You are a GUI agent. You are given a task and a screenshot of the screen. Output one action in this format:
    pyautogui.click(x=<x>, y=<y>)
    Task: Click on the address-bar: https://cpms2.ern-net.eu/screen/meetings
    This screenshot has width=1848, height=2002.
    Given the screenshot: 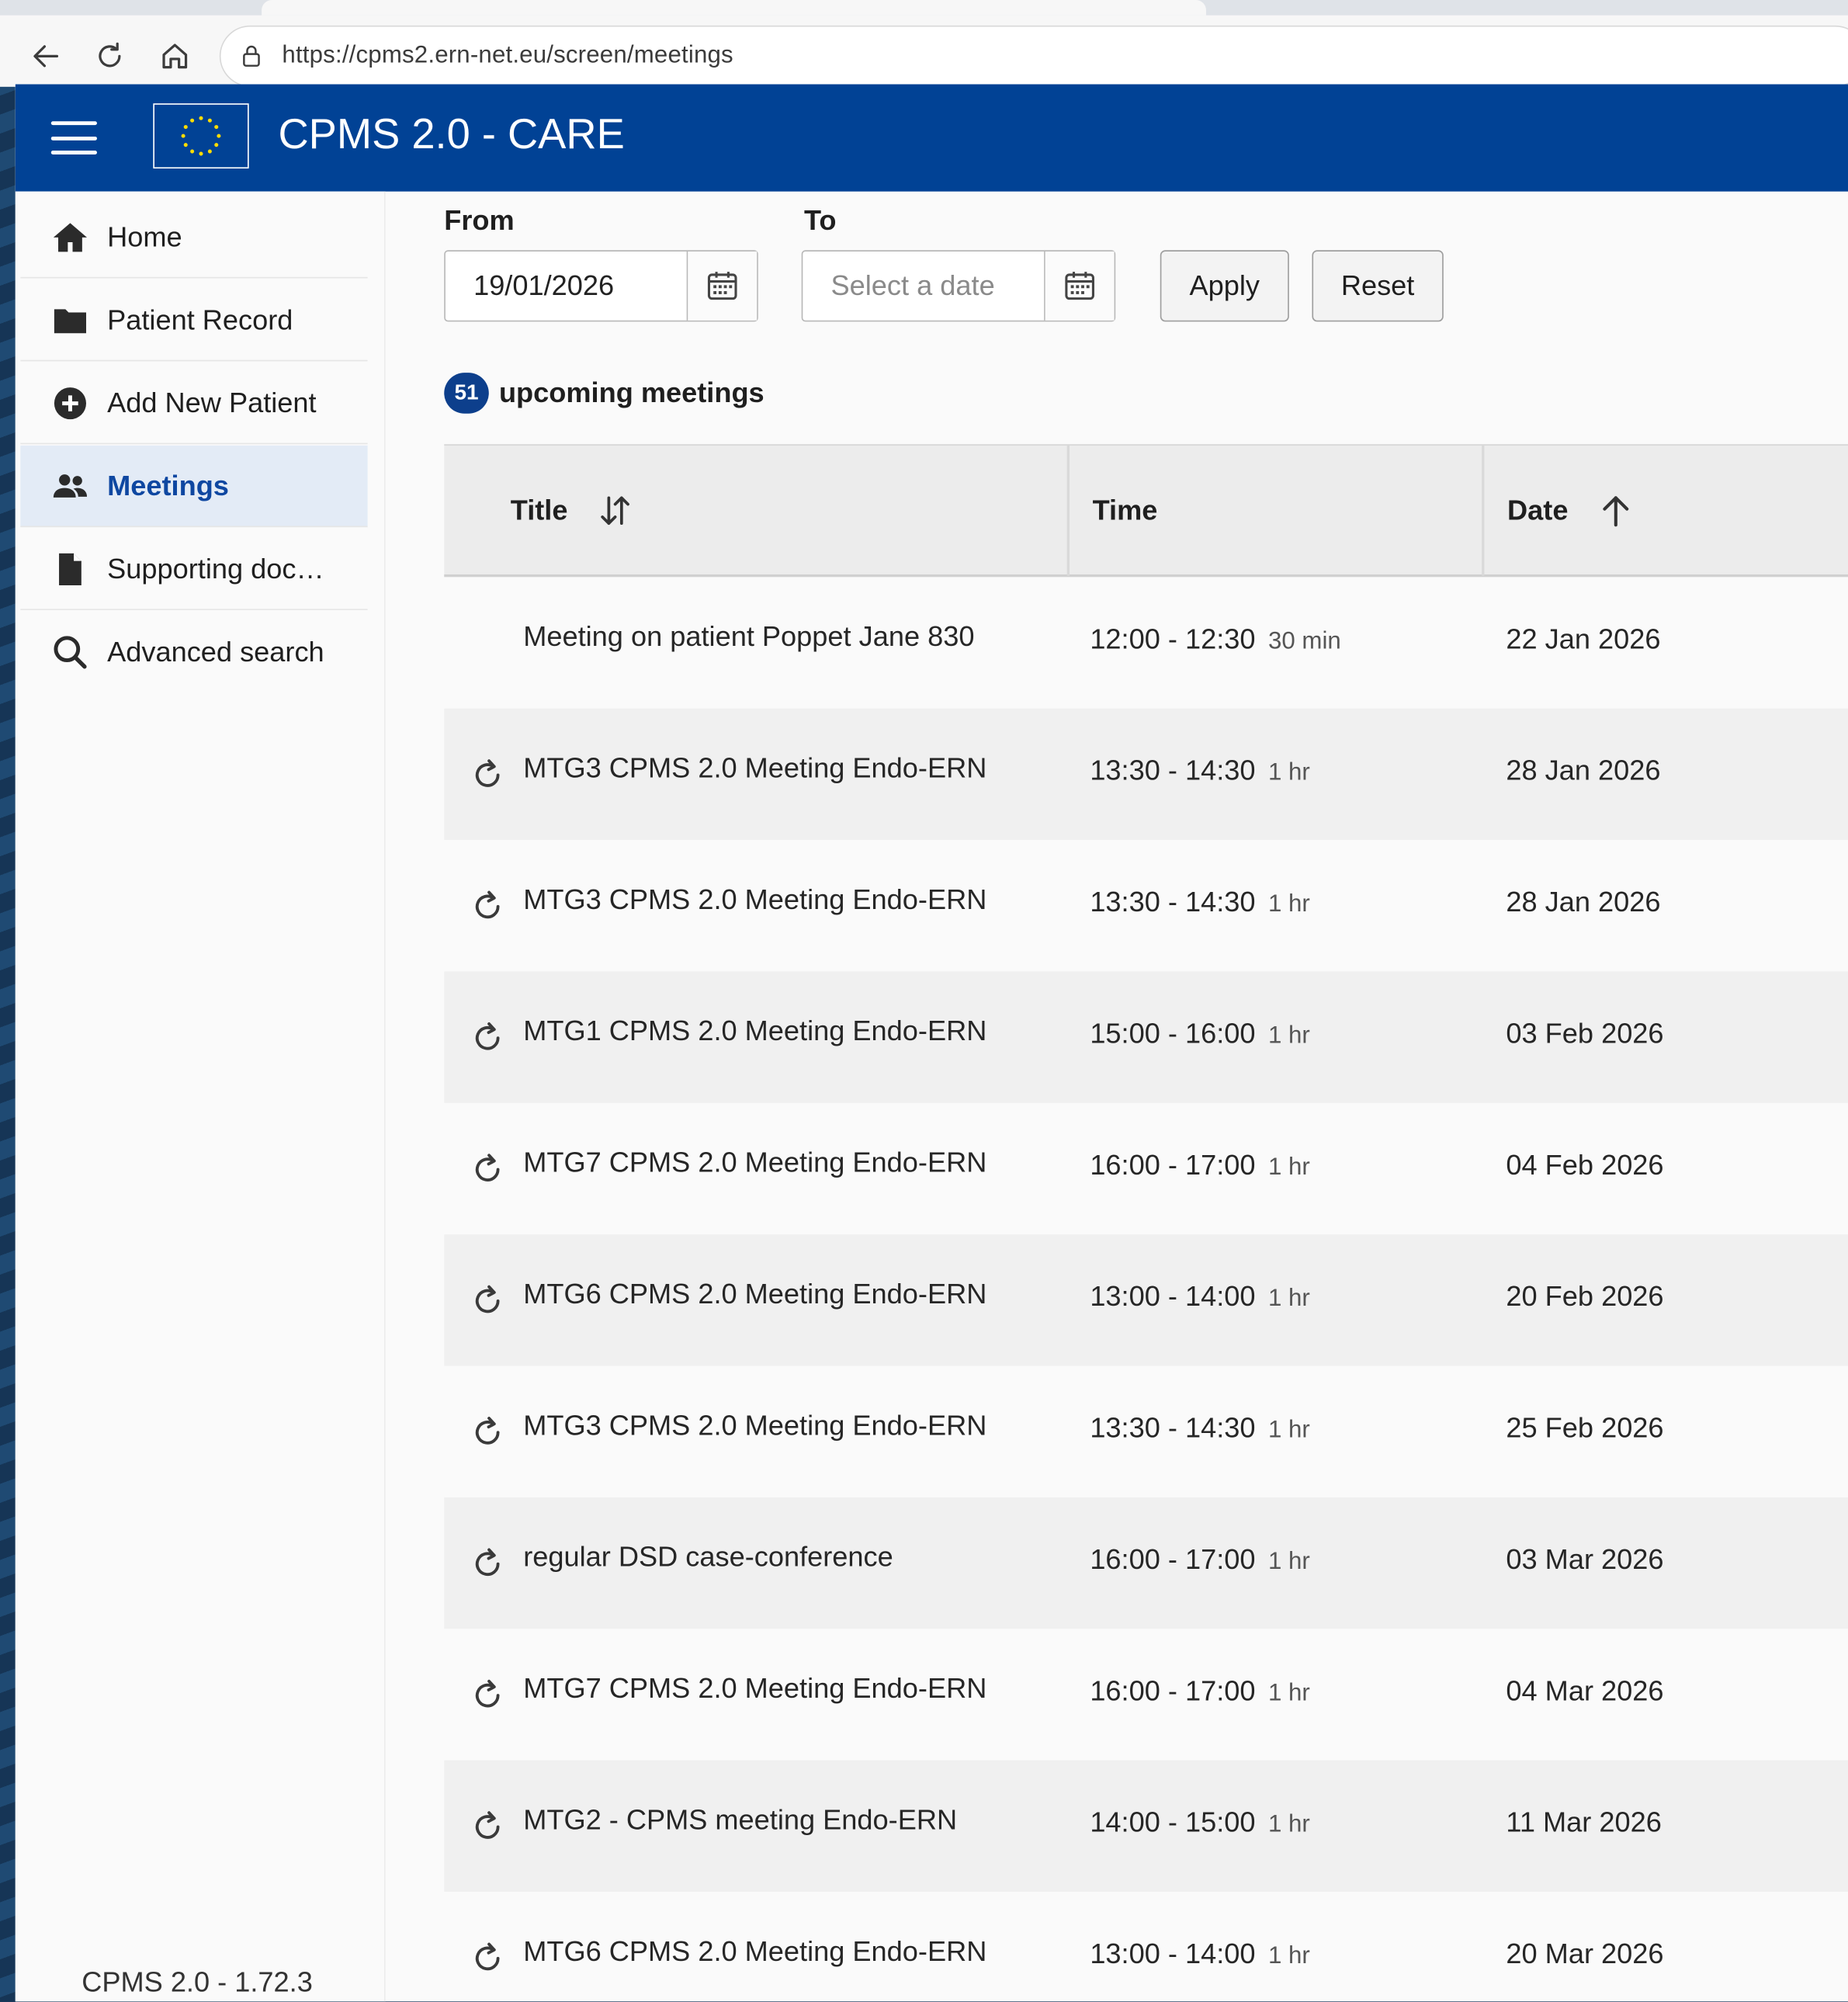 What is the action you would take?
    pyautogui.click(x=1033, y=56)
    